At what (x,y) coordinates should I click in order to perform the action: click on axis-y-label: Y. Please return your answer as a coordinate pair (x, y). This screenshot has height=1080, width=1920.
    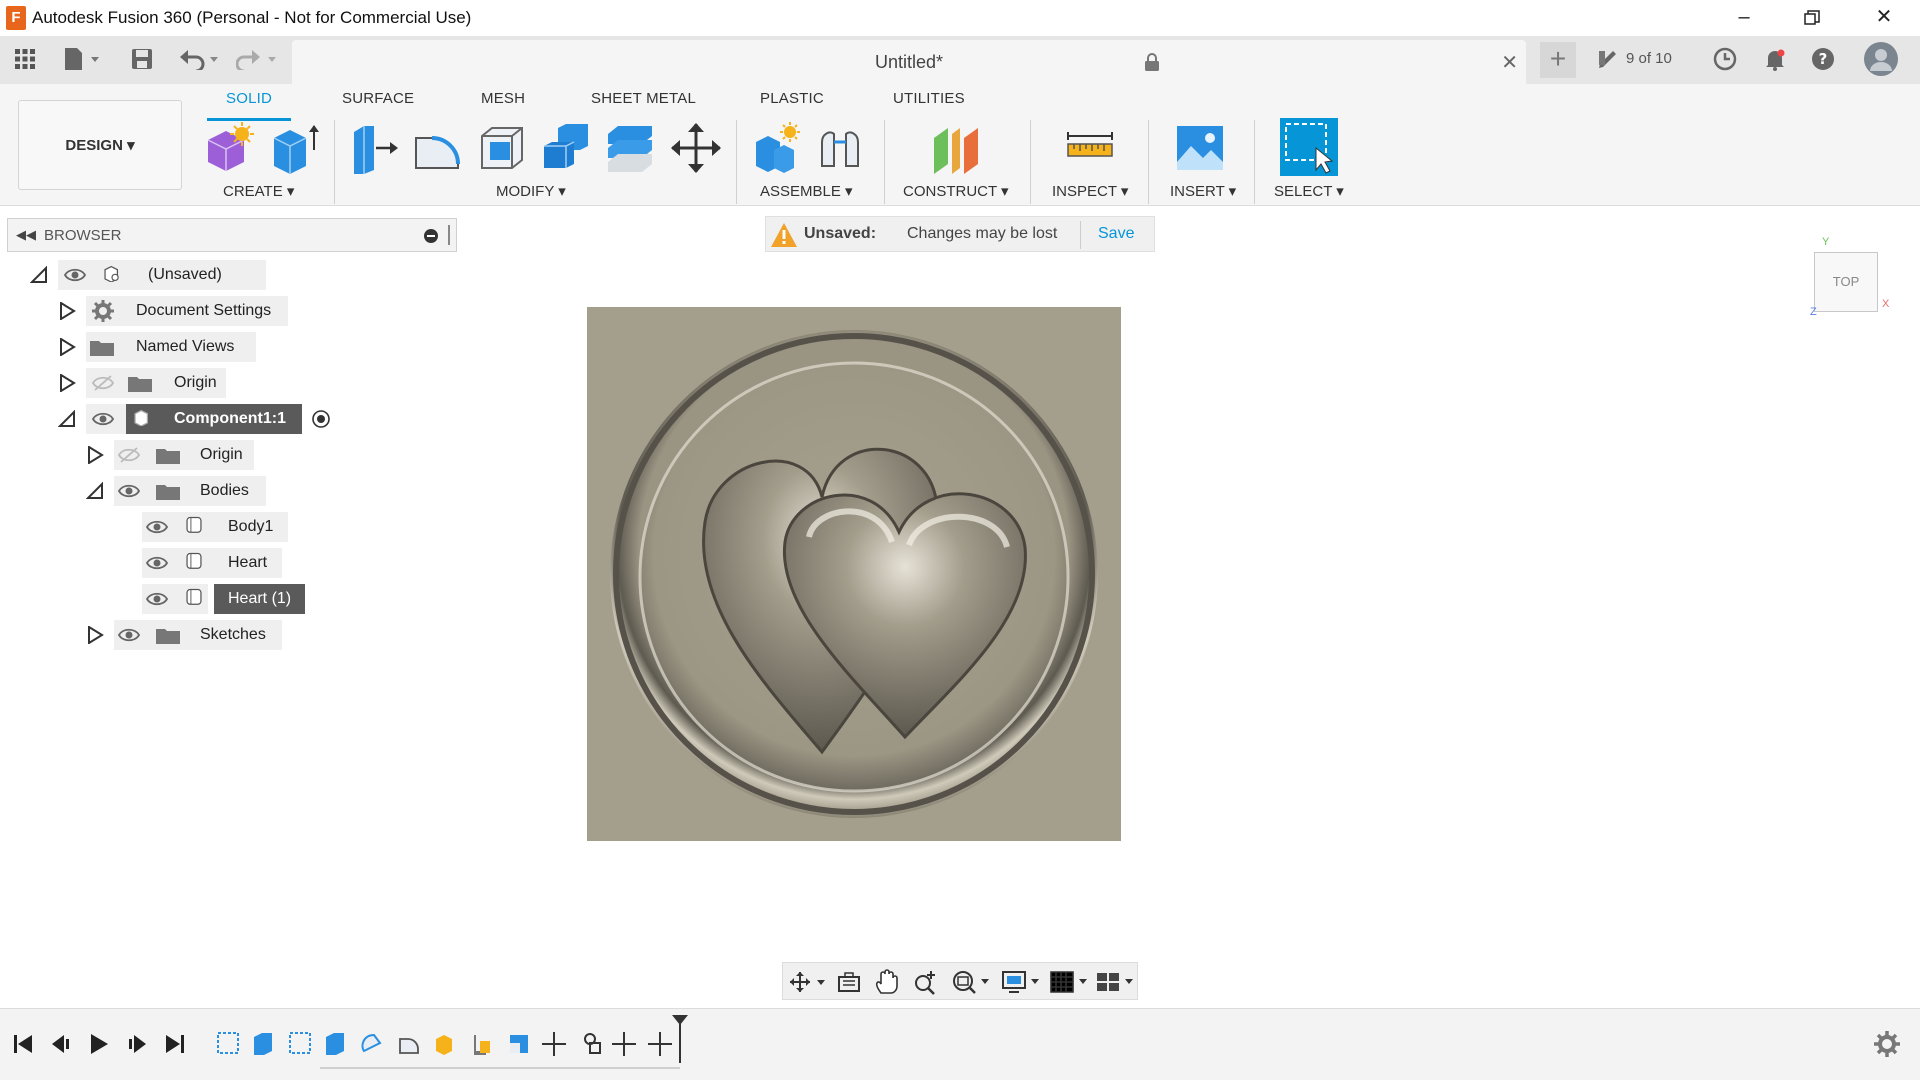
    Looking at the image, I should click on (1826, 242).